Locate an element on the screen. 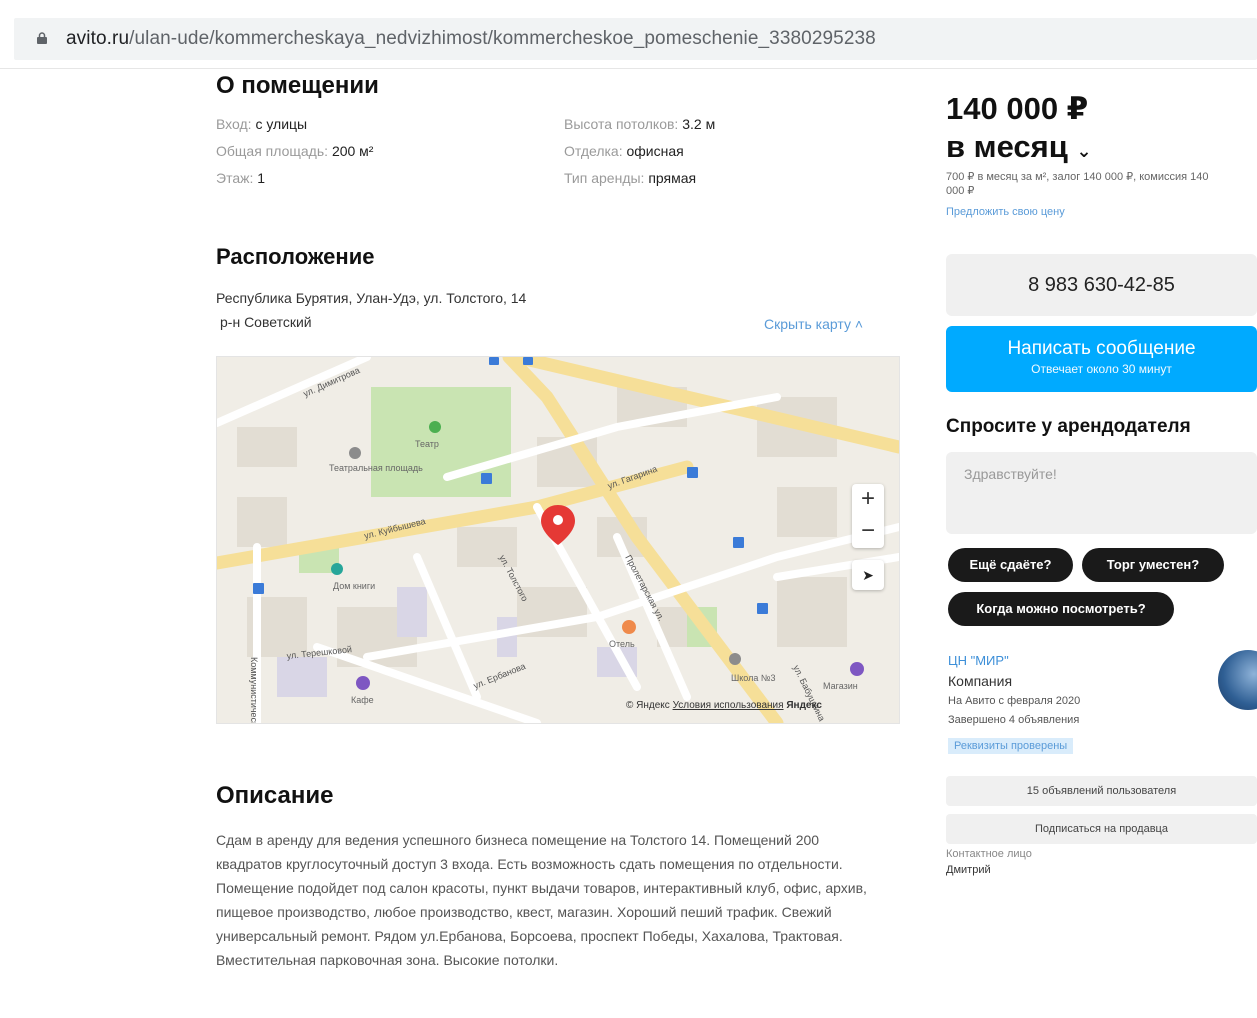  prop-value: офисная is located at coordinates (655, 151).